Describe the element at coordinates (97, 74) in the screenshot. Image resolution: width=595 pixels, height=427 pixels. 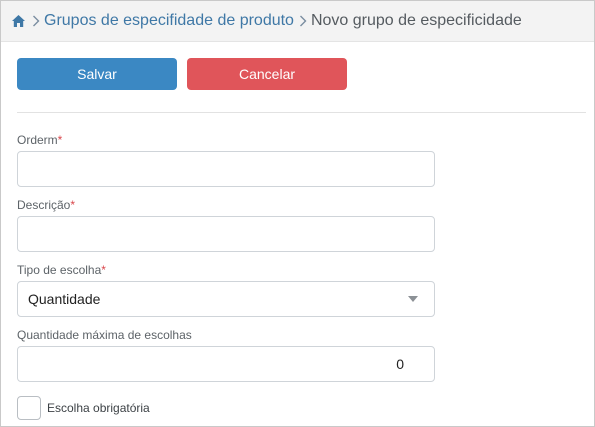
I see `save-button: Salvar` at that location.